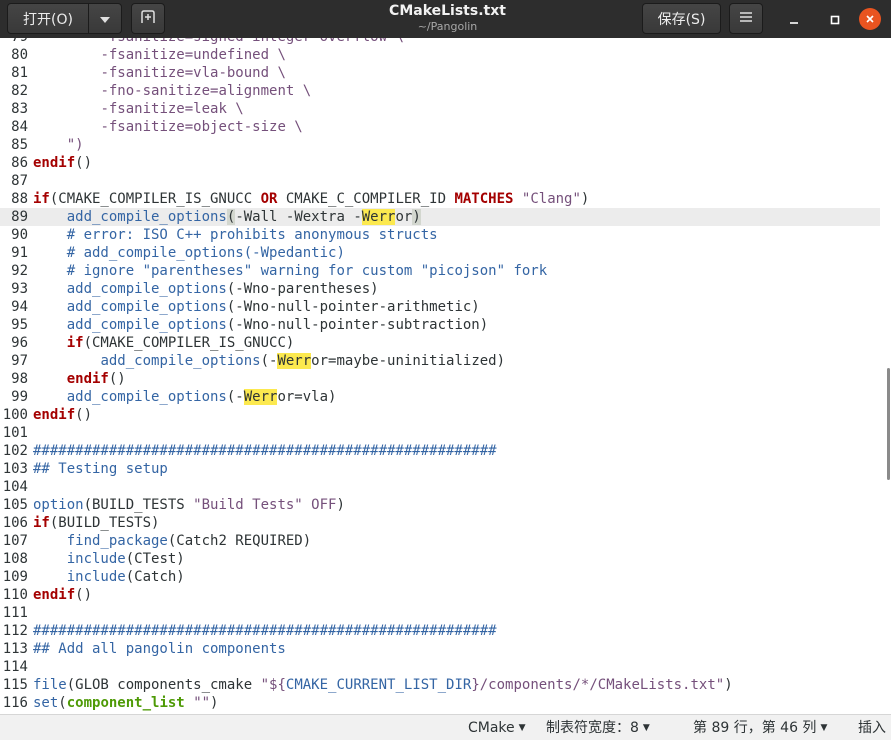 This screenshot has height=740, width=891. Describe the element at coordinates (440, 397) in the screenshot. I see `code-line: 99 add_compile_options(-Werror=vla)` at that location.